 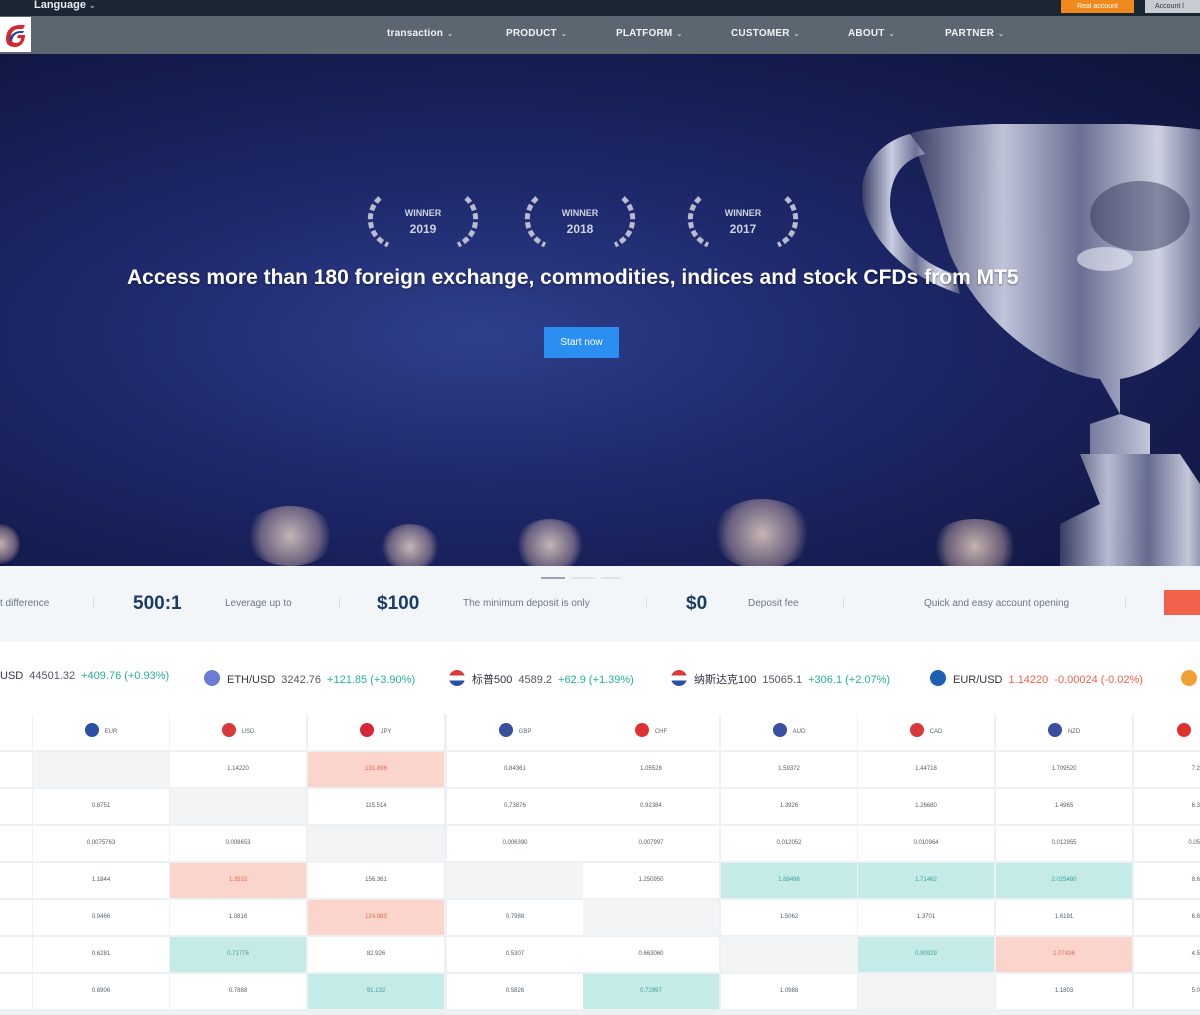 What do you see at coordinates (101, 843) in the screenshot?
I see `table-cell: 0.0075763` at bounding box center [101, 843].